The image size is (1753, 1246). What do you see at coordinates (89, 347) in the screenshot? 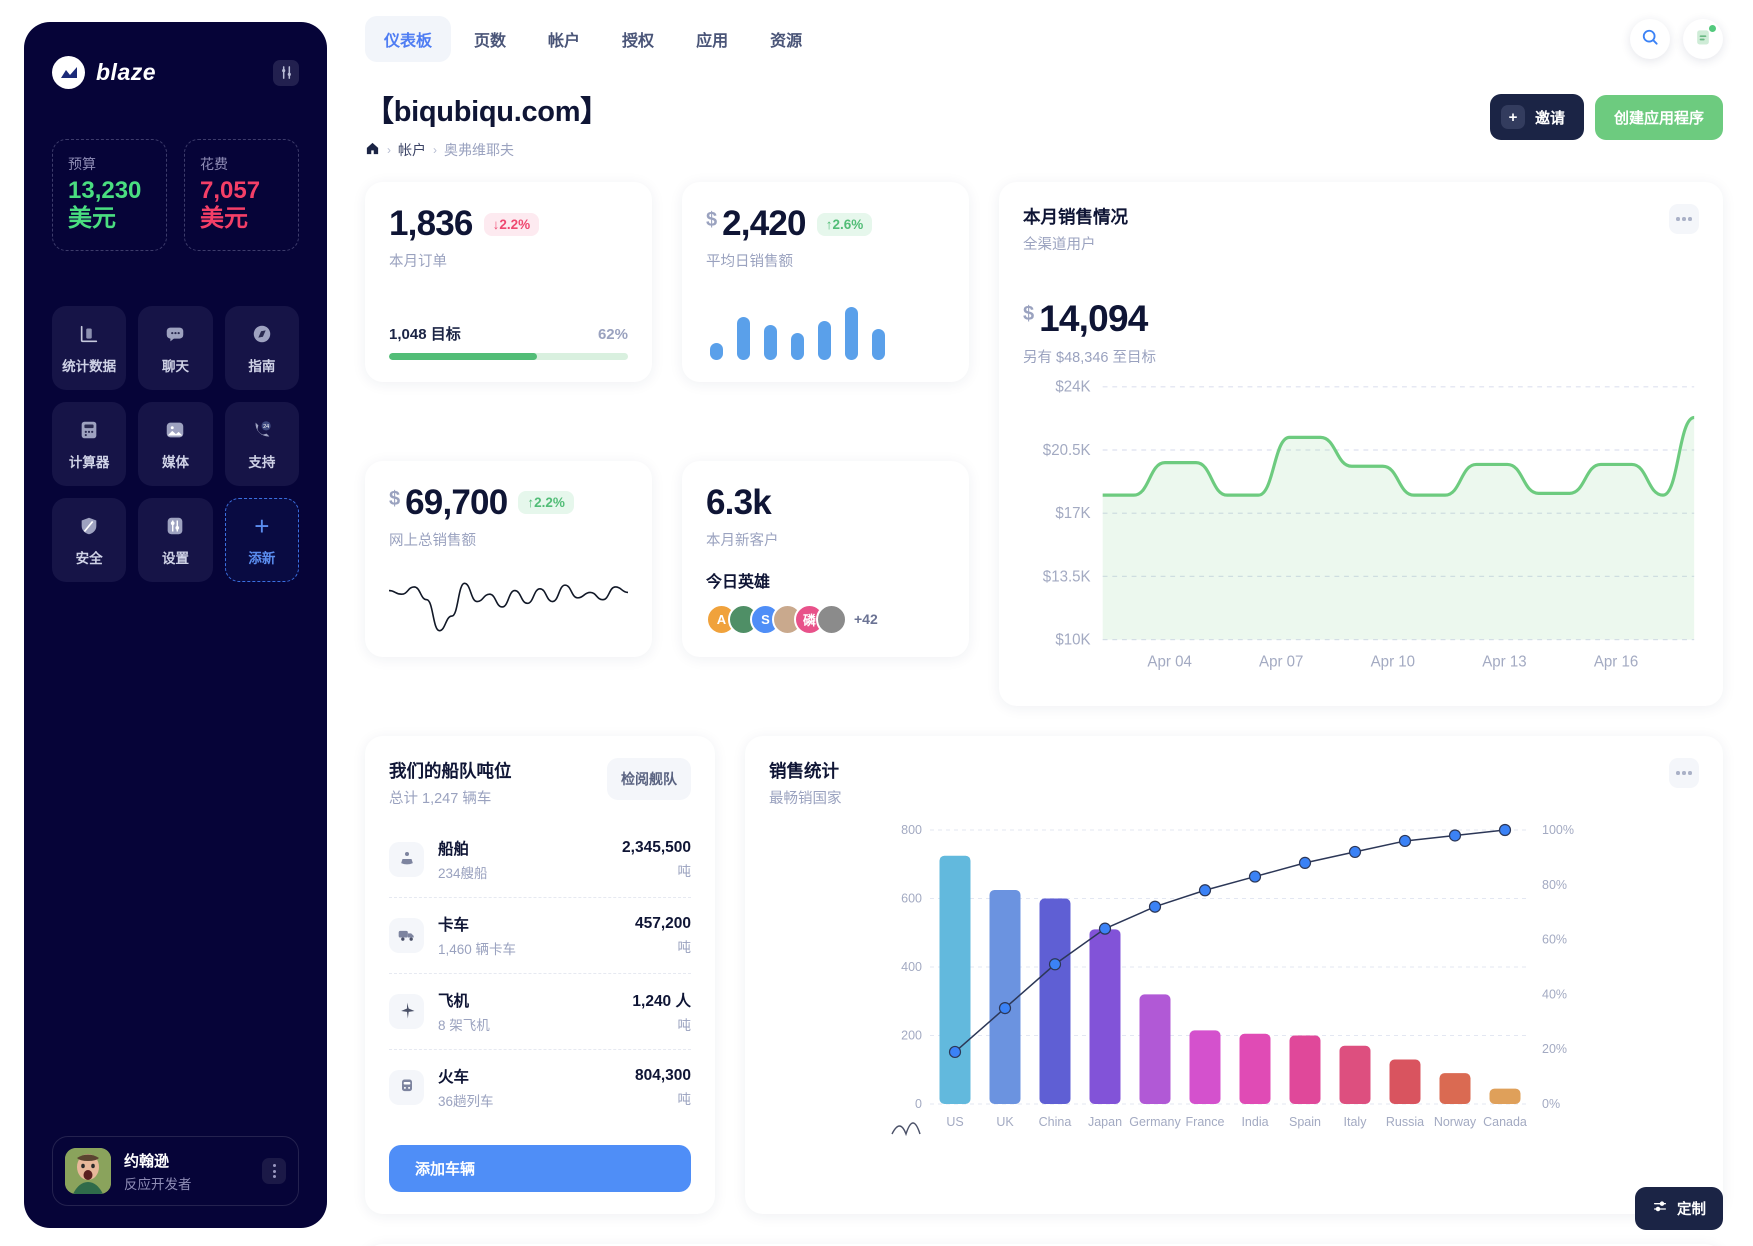
I see `sidebar-item-stats: 统计数据` at bounding box center [89, 347].